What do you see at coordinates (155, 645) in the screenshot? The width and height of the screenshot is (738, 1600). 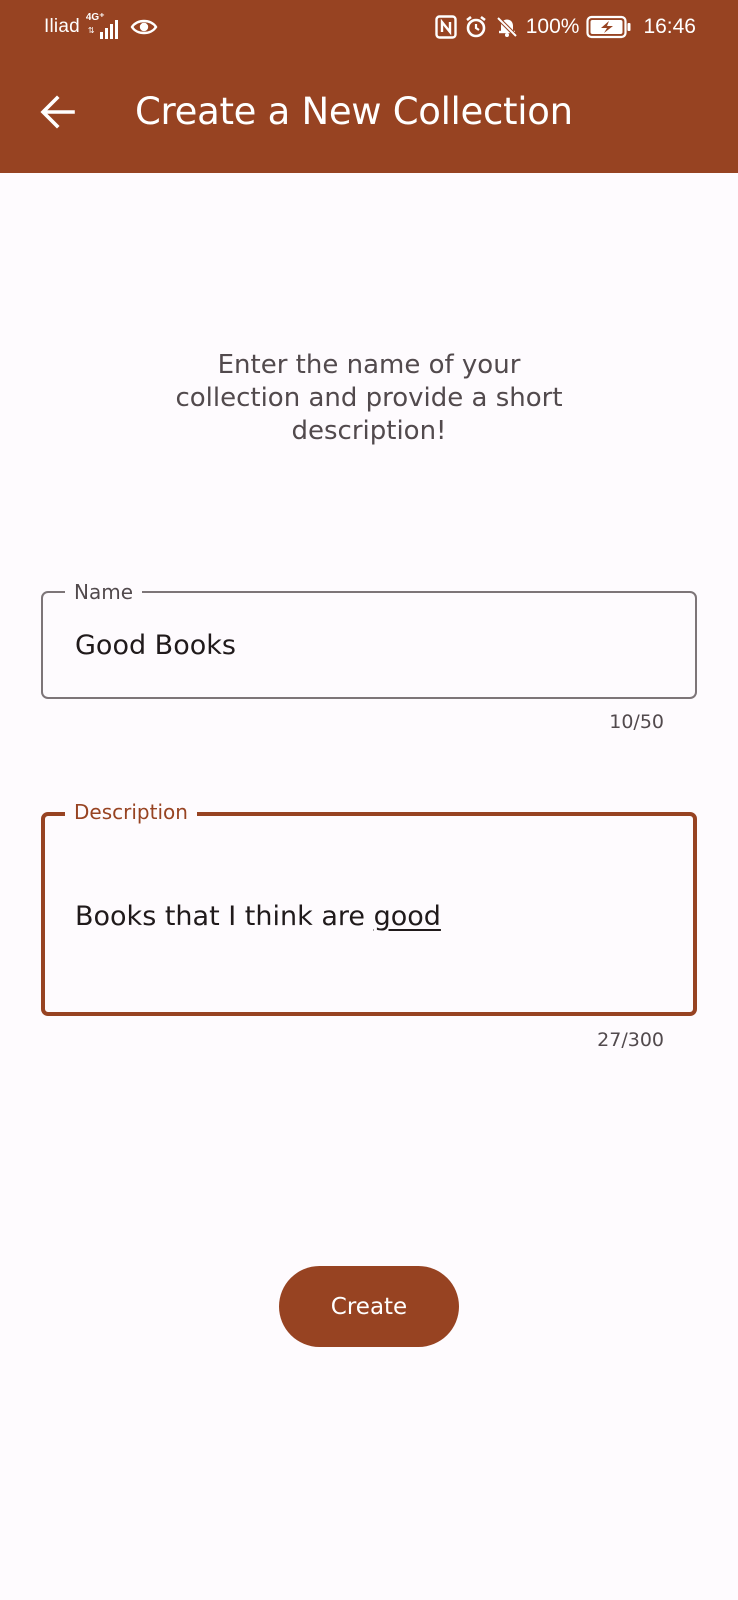 I see `name-field-value: Good Books` at bounding box center [155, 645].